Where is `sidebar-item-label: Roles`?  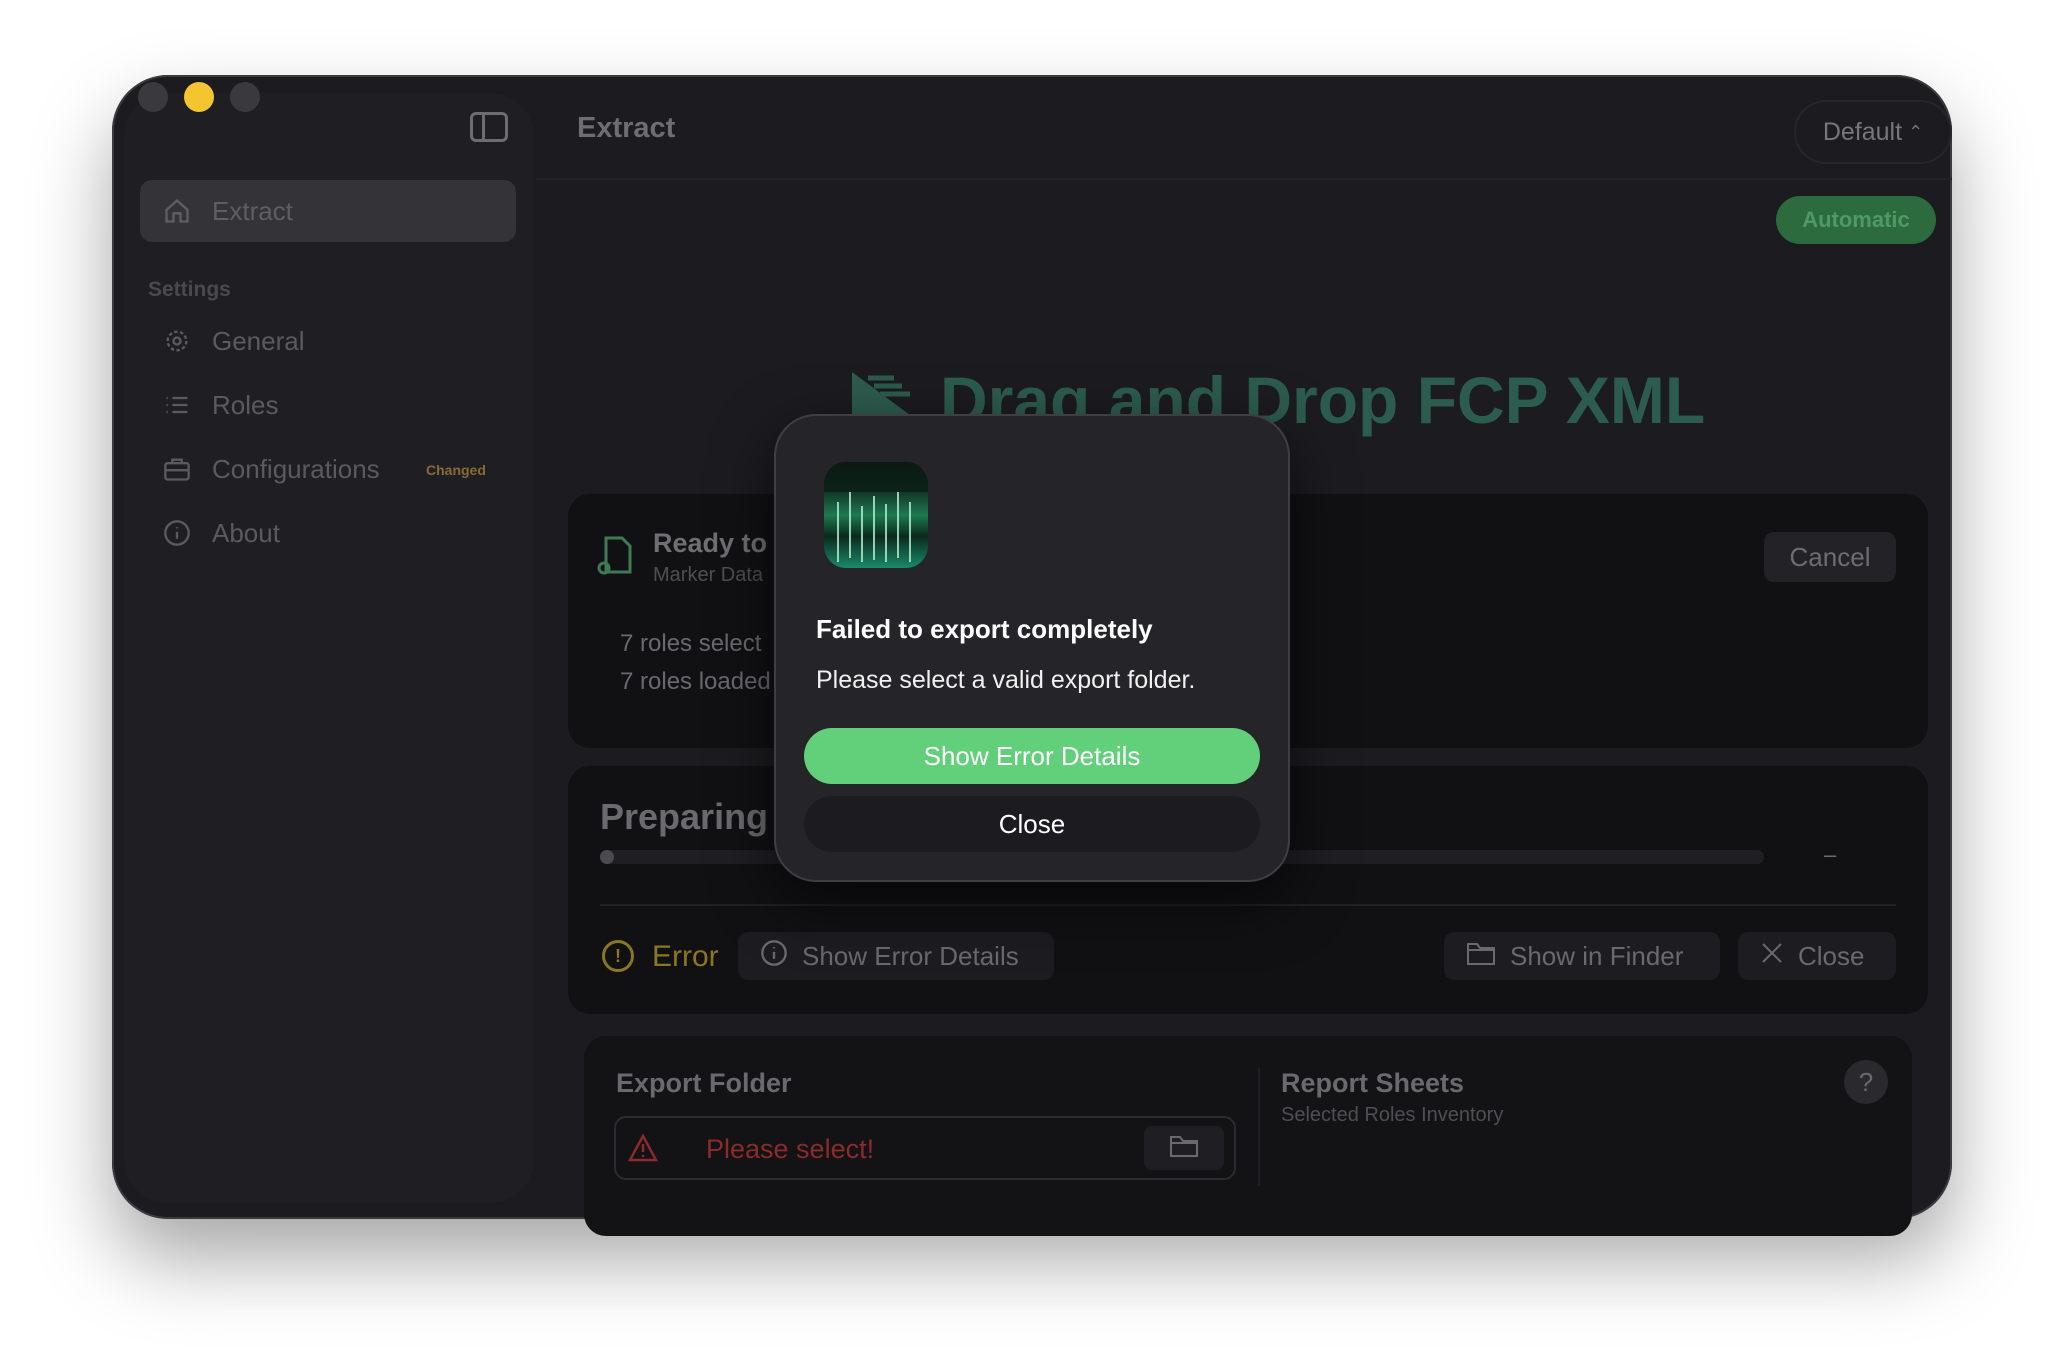
sidebar-item-label: Roles is located at coordinates (245, 404).